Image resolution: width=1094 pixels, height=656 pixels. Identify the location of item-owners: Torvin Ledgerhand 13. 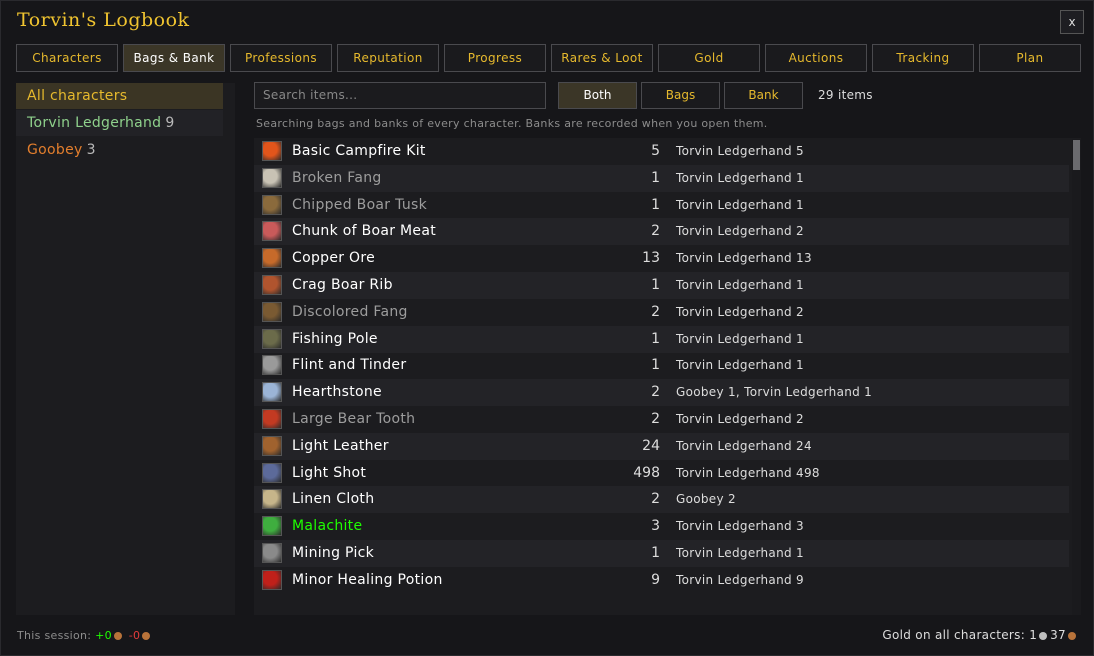
(744, 258).